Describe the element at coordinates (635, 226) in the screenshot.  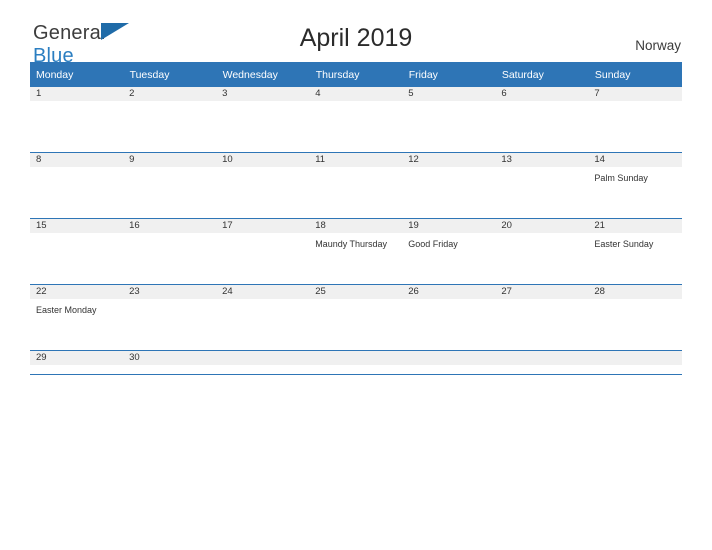
I see `day-number: 21` at that location.